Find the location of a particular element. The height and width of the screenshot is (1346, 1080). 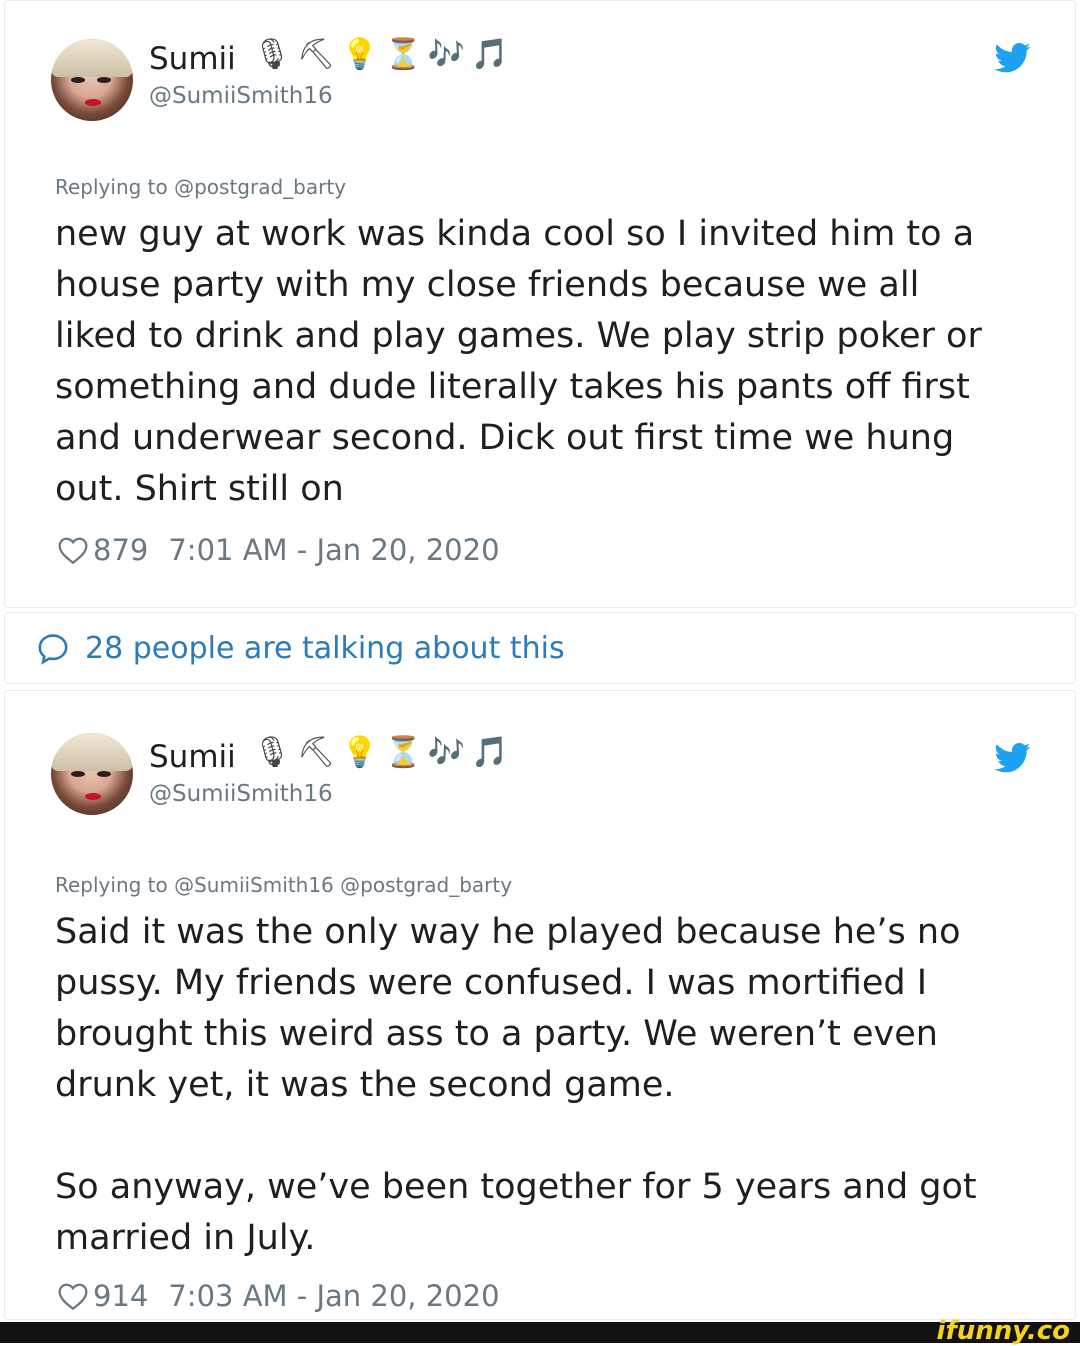

timestamp: 7:03 AM - Jan 20, 2020 is located at coordinates (333, 1296).